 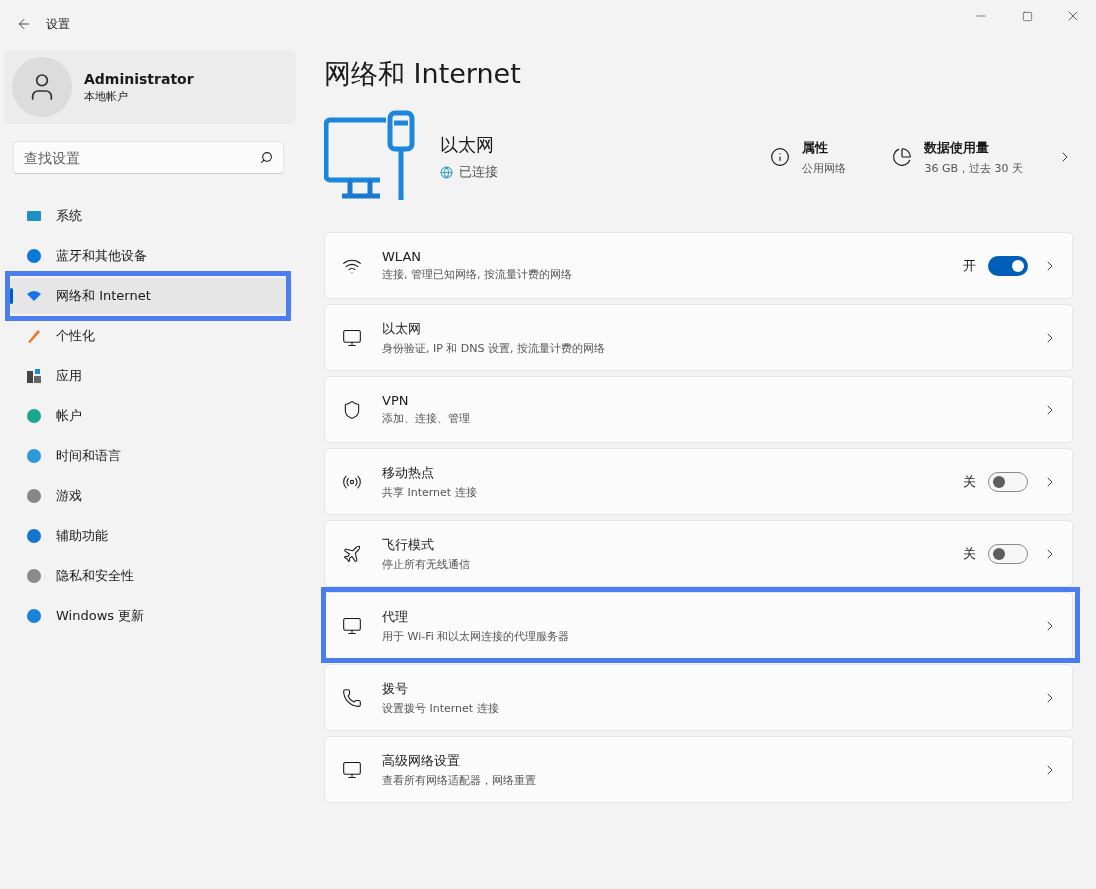 What do you see at coordinates (698, 625) in the screenshot?
I see `settings-row: 代理 用于 Wi-Fi 和以太网连接的代理服务器` at bounding box center [698, 625].